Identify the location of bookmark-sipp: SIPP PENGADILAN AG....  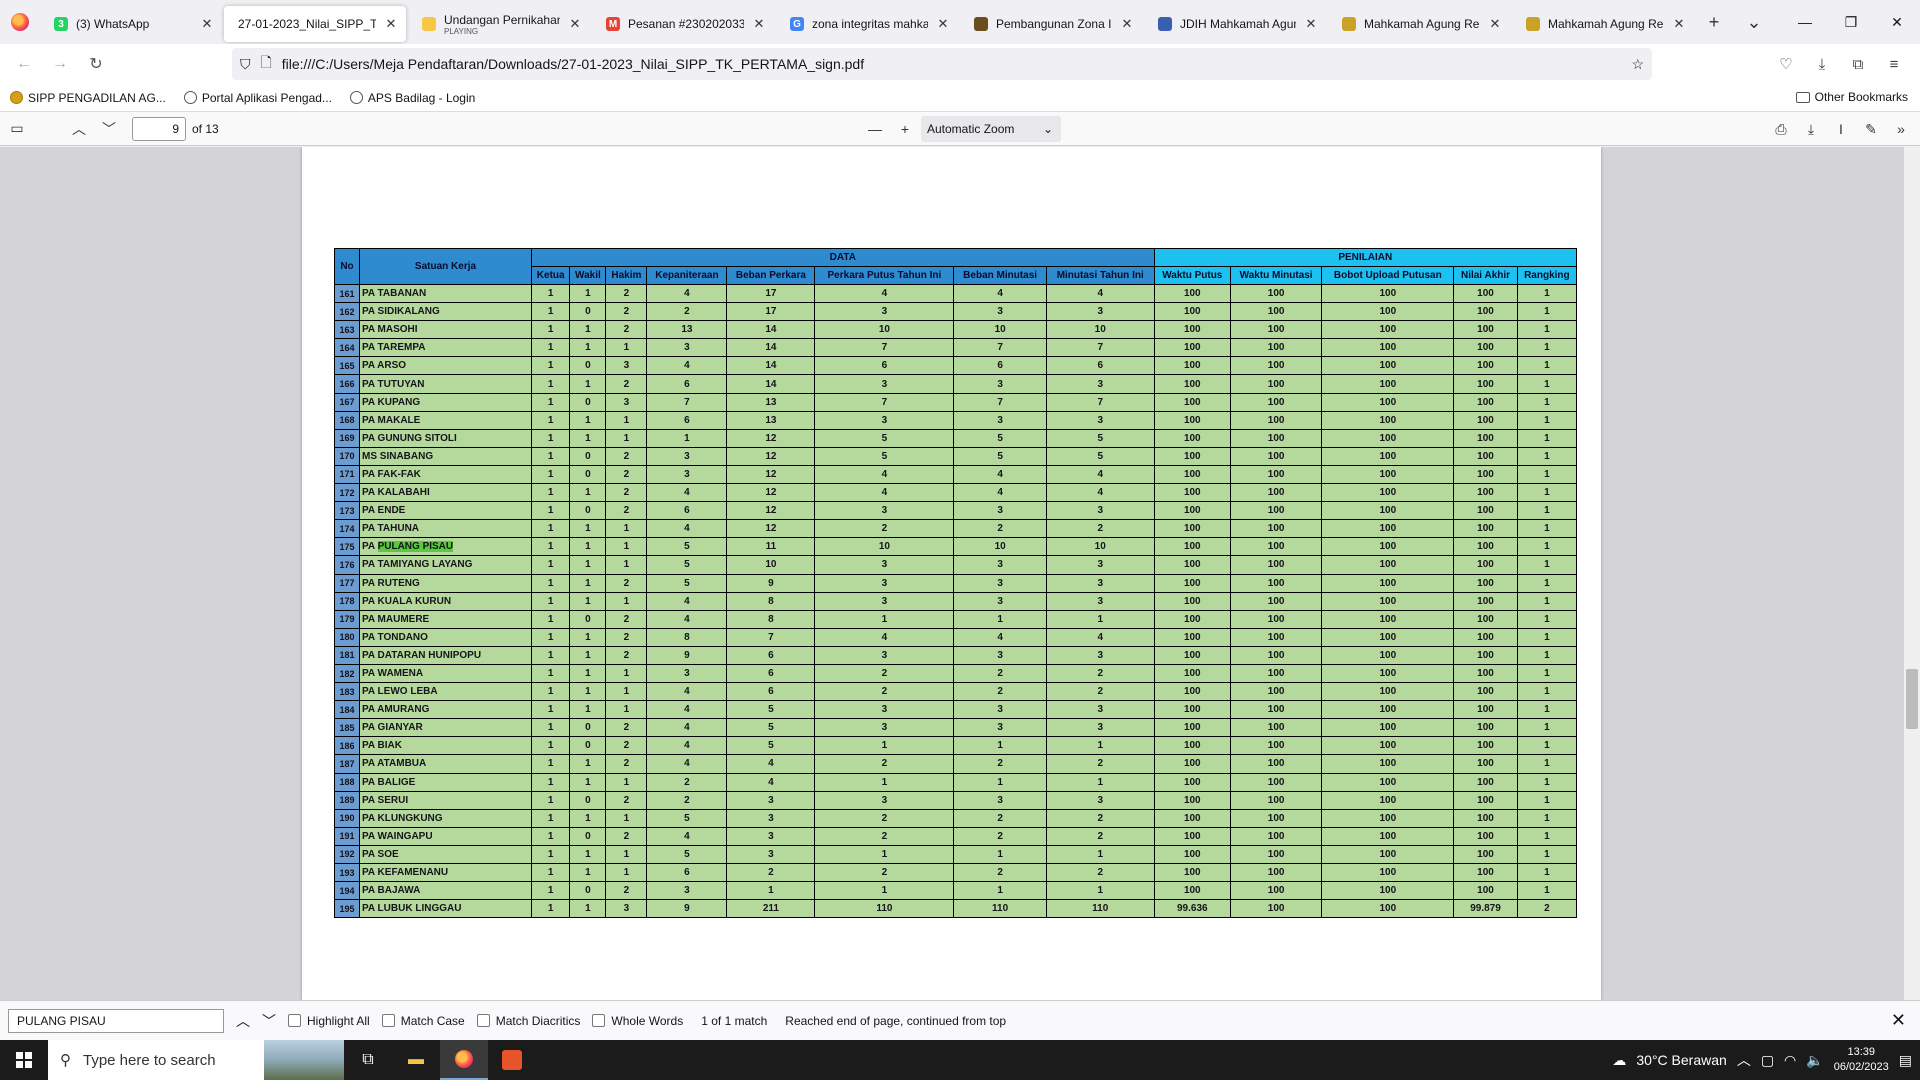
(88, 98).